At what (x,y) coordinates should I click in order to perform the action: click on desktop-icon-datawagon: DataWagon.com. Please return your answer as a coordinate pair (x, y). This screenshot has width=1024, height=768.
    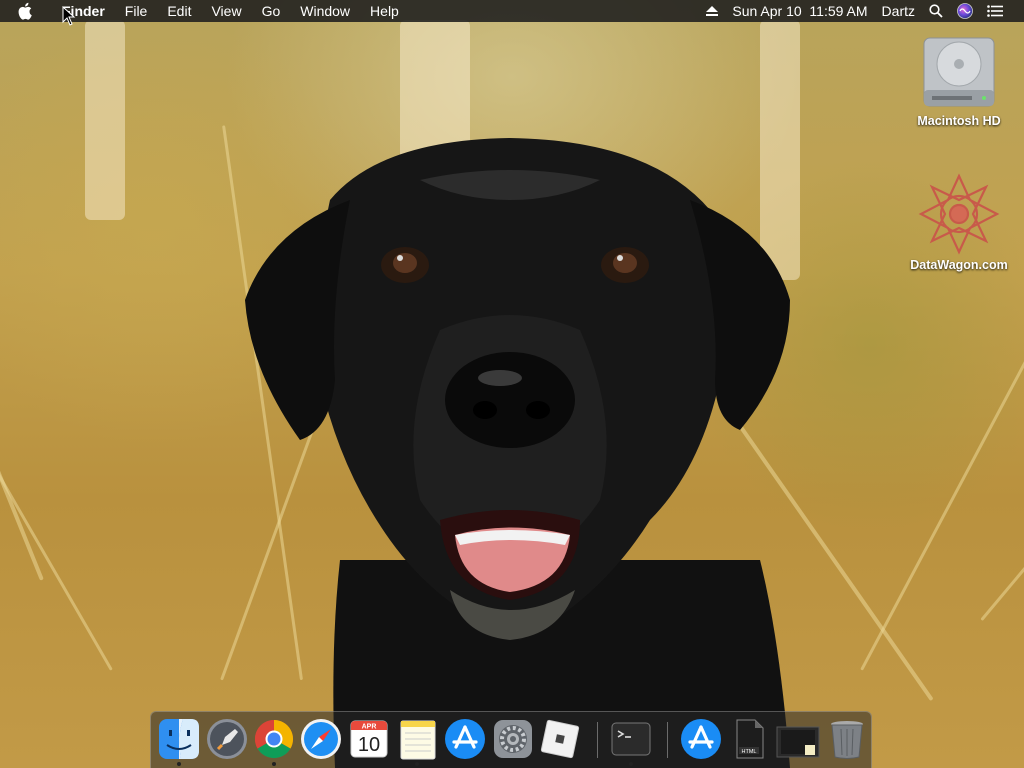
    Looking at the image, I should click on (959, 222).